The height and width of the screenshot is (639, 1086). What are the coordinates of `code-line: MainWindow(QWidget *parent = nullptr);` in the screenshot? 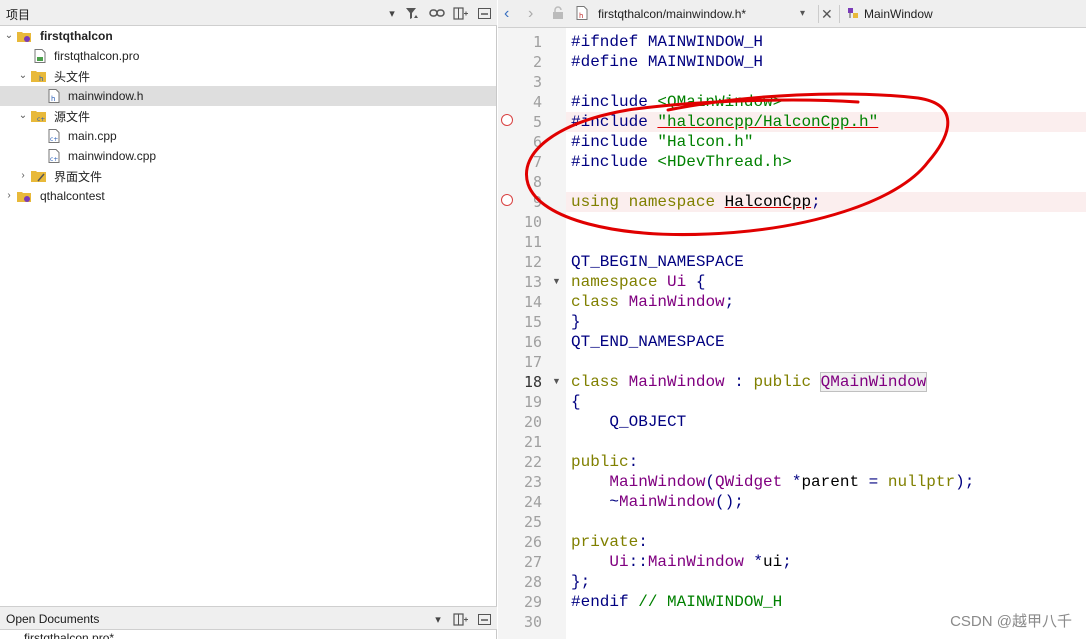 It's located at (772, 482).